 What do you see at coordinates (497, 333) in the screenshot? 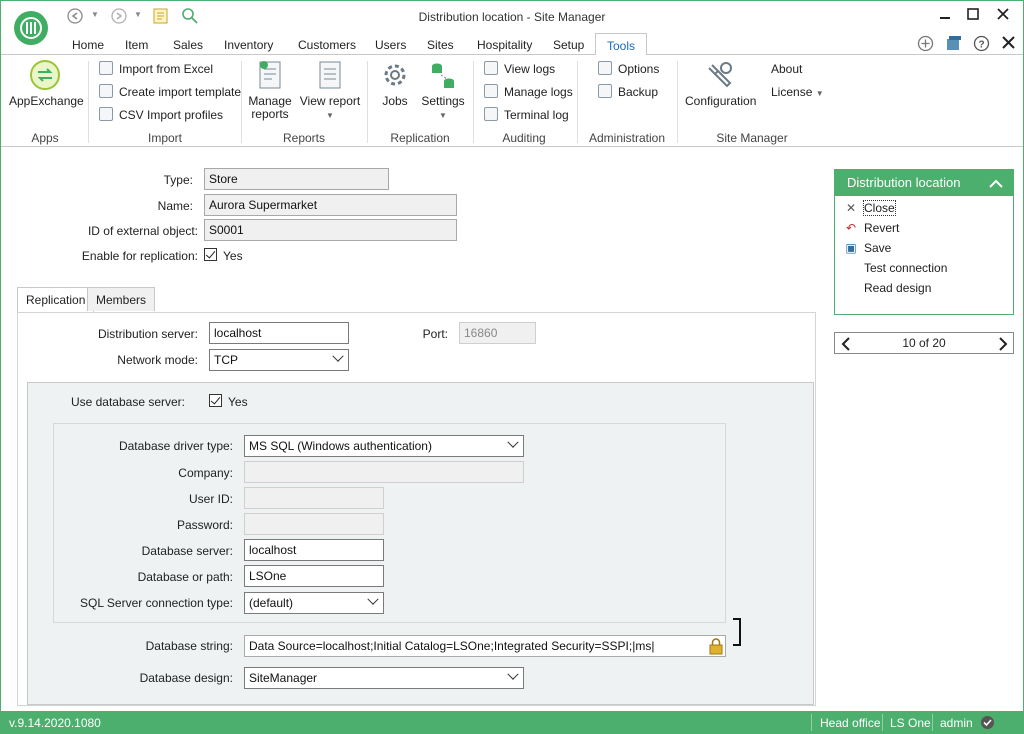
I see `port-field: 16860` at bounding box center [497, 333].